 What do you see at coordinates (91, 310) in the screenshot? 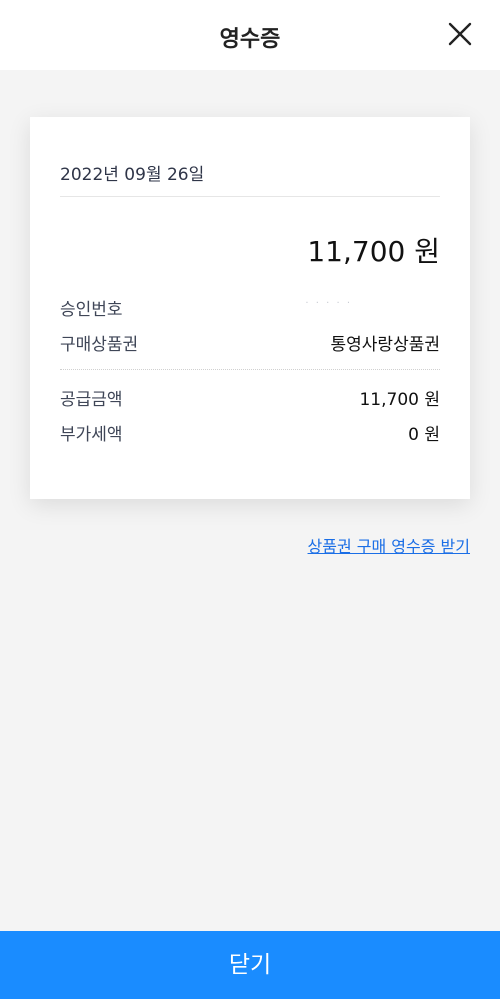
I see `approval-number-label: 승인번호` at bounding box center [91, 310].